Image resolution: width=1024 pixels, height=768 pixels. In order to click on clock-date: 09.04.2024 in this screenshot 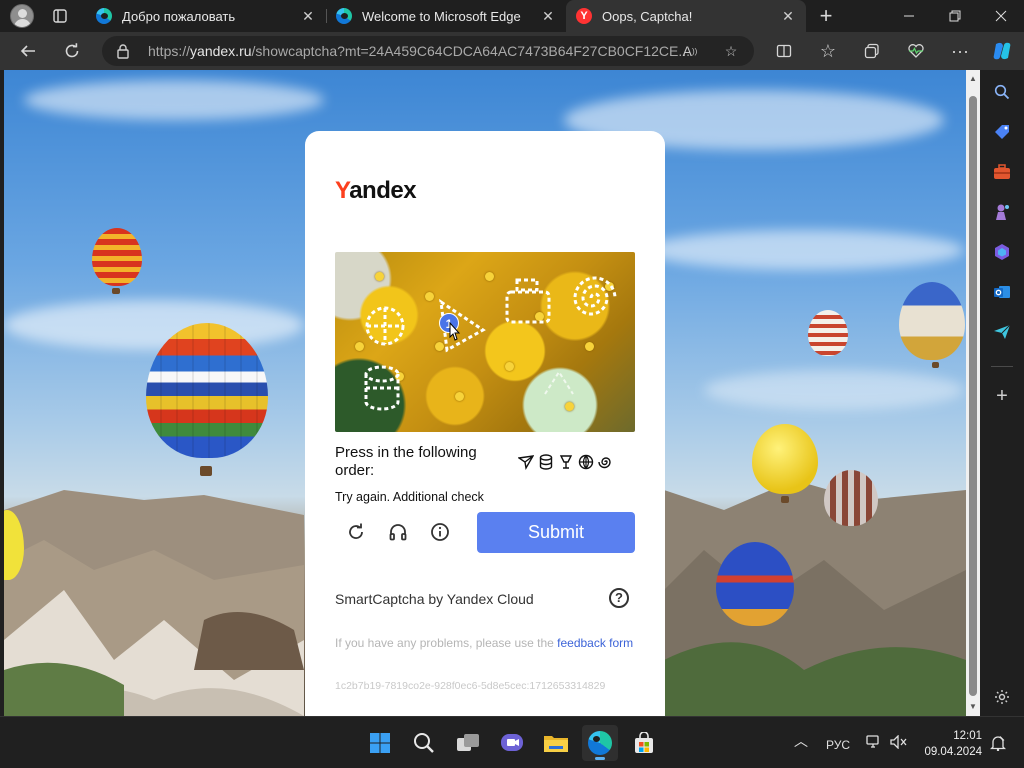, I will do `click(953, 752)`.